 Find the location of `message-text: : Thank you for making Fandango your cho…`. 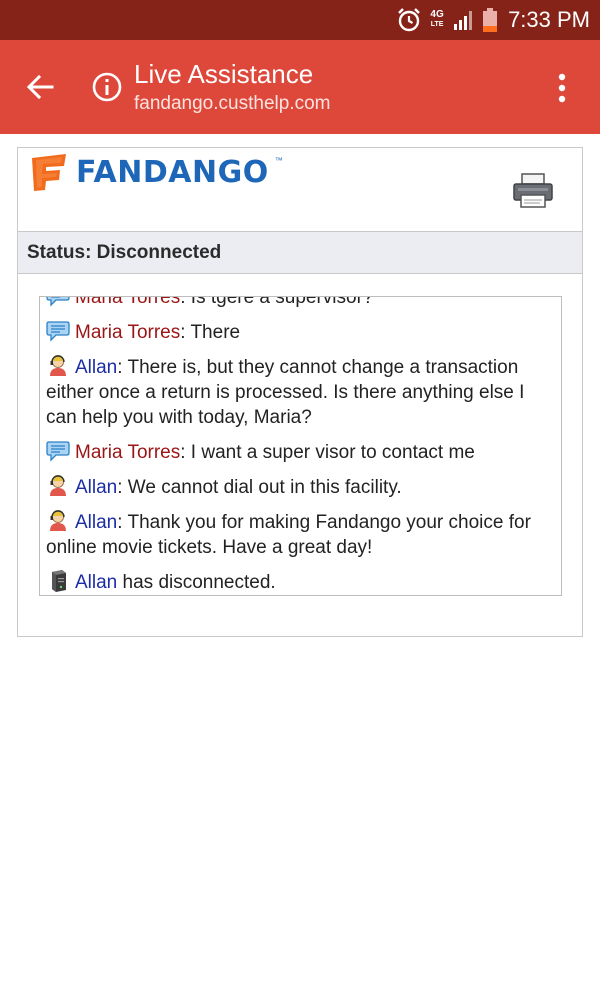

message-text: : Thank you for making Fandango your cho… is located at coordinates (288, 535).